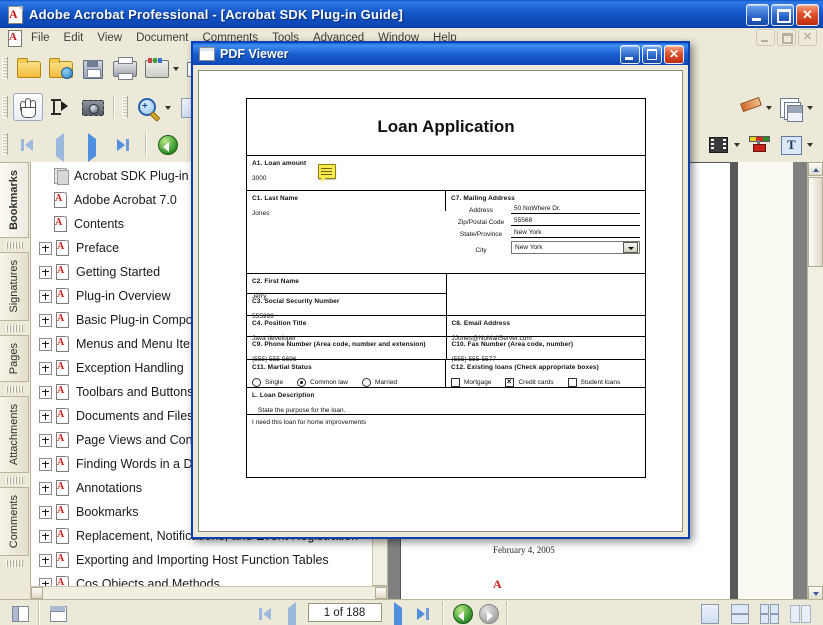 This screenshot has width=823, height=625. Describe the element at coordinates (630, 54) in the screenshot. I see `dialog-minimize-button` at that location.